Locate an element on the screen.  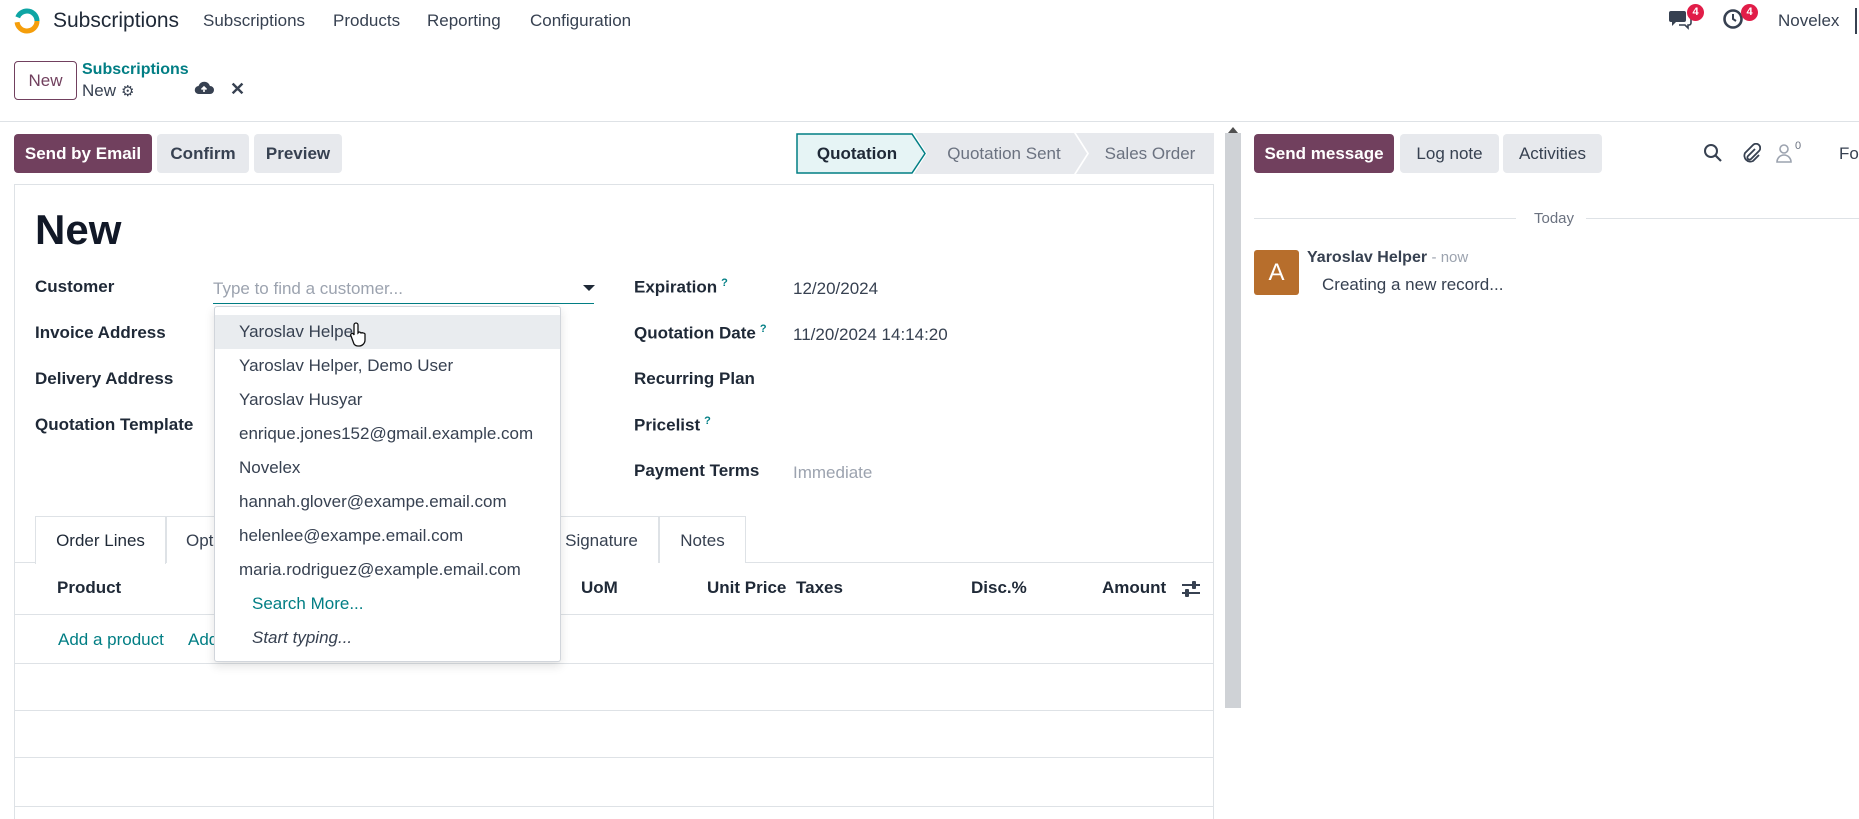
add-product-link: Add a product is located at coordinates (111, 640).